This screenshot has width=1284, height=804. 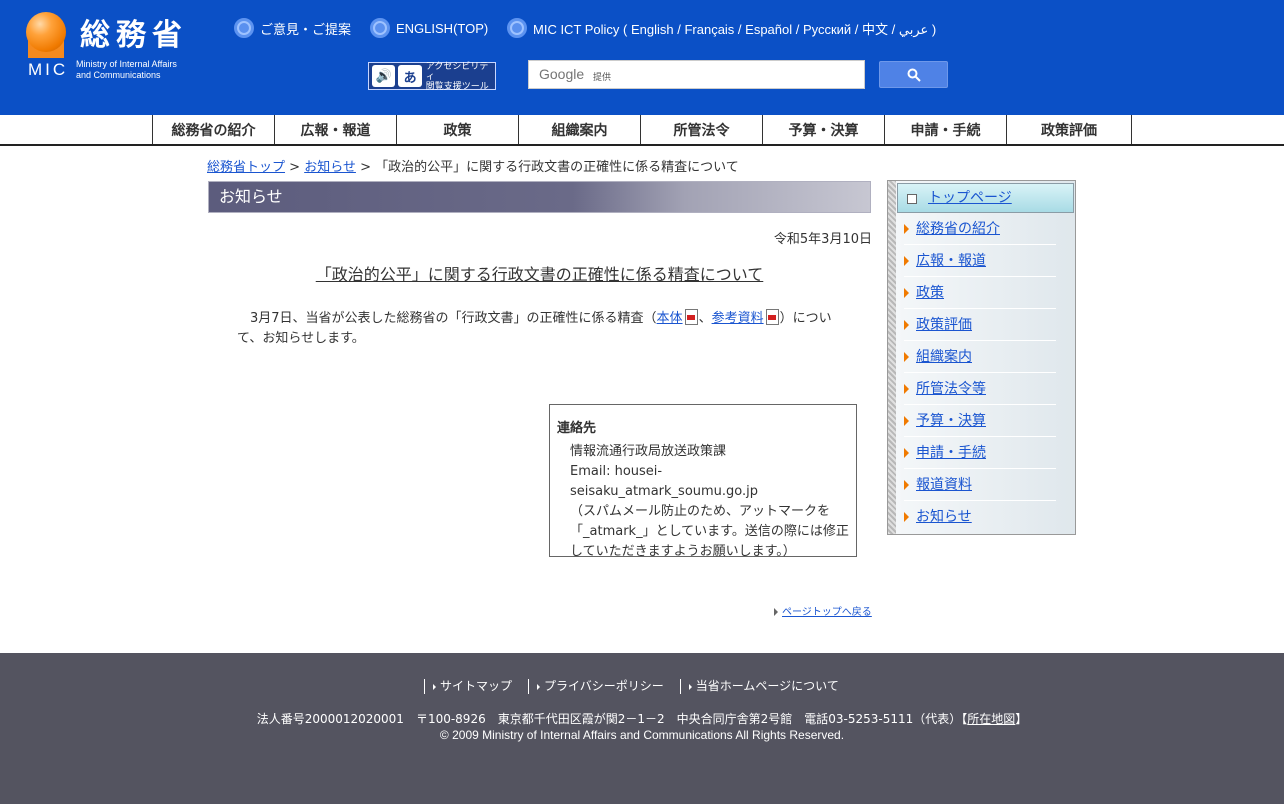 I want to click on logo-kanji: 総務省, so click(x=134, y=35).